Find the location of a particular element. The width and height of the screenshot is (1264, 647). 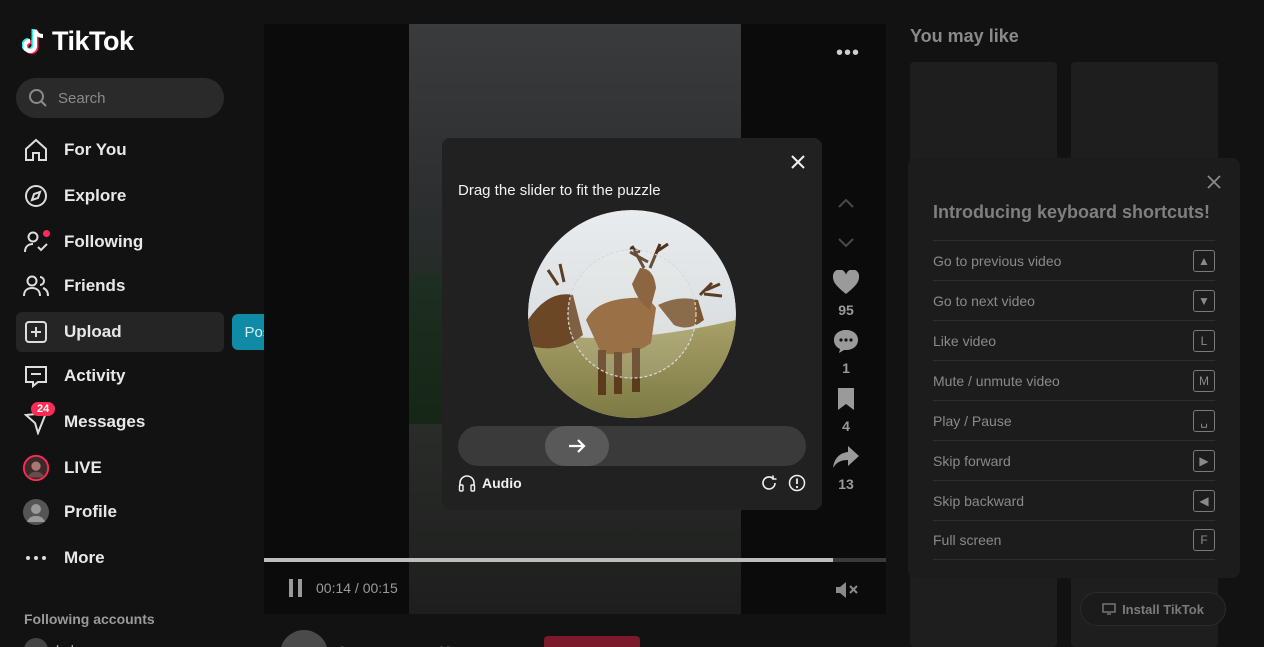

audio-label: Audio is located at coordinates (502, 483).